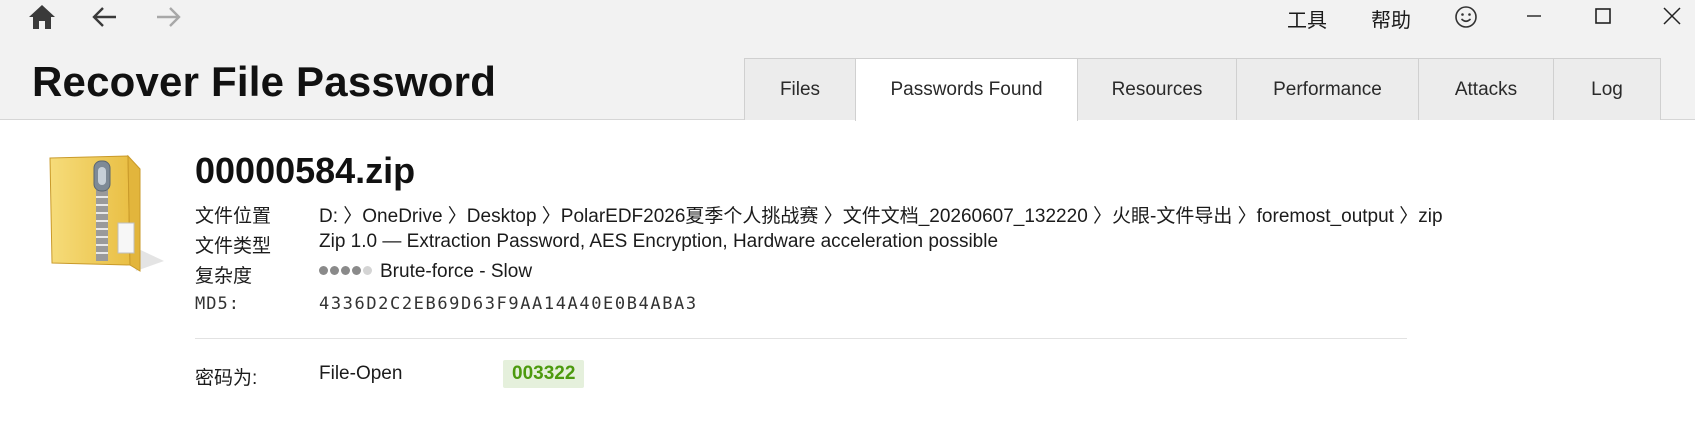  What do you see at coordinates (1607, 89) in the screenshot?
I see `tab-log: Log` at bounding box center [1607, 89].